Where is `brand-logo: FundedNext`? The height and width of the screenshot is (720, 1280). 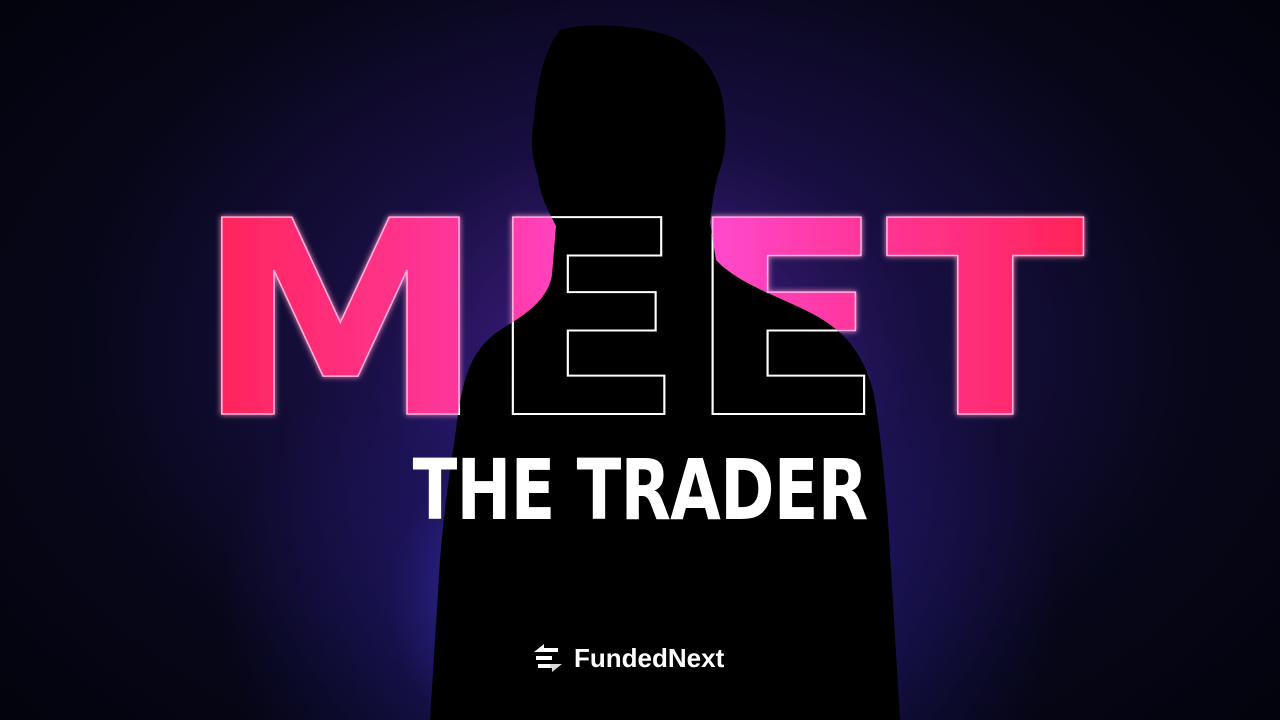
brand-logo: FundedNext is located at coordinates (626, 658).